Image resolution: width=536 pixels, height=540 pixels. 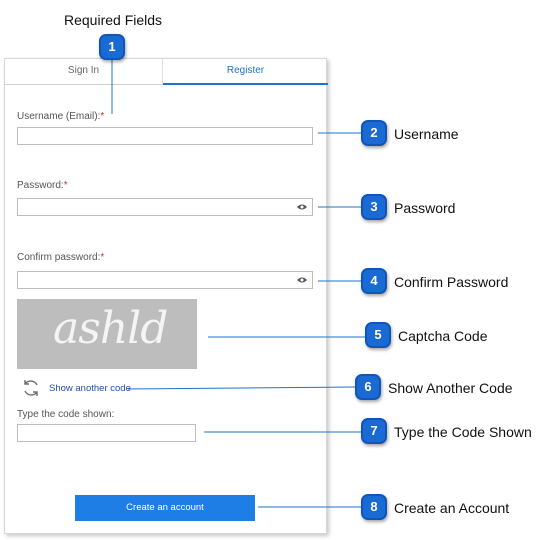 I want to click on callout-badge-2: 2, so click(x=374, y=133).